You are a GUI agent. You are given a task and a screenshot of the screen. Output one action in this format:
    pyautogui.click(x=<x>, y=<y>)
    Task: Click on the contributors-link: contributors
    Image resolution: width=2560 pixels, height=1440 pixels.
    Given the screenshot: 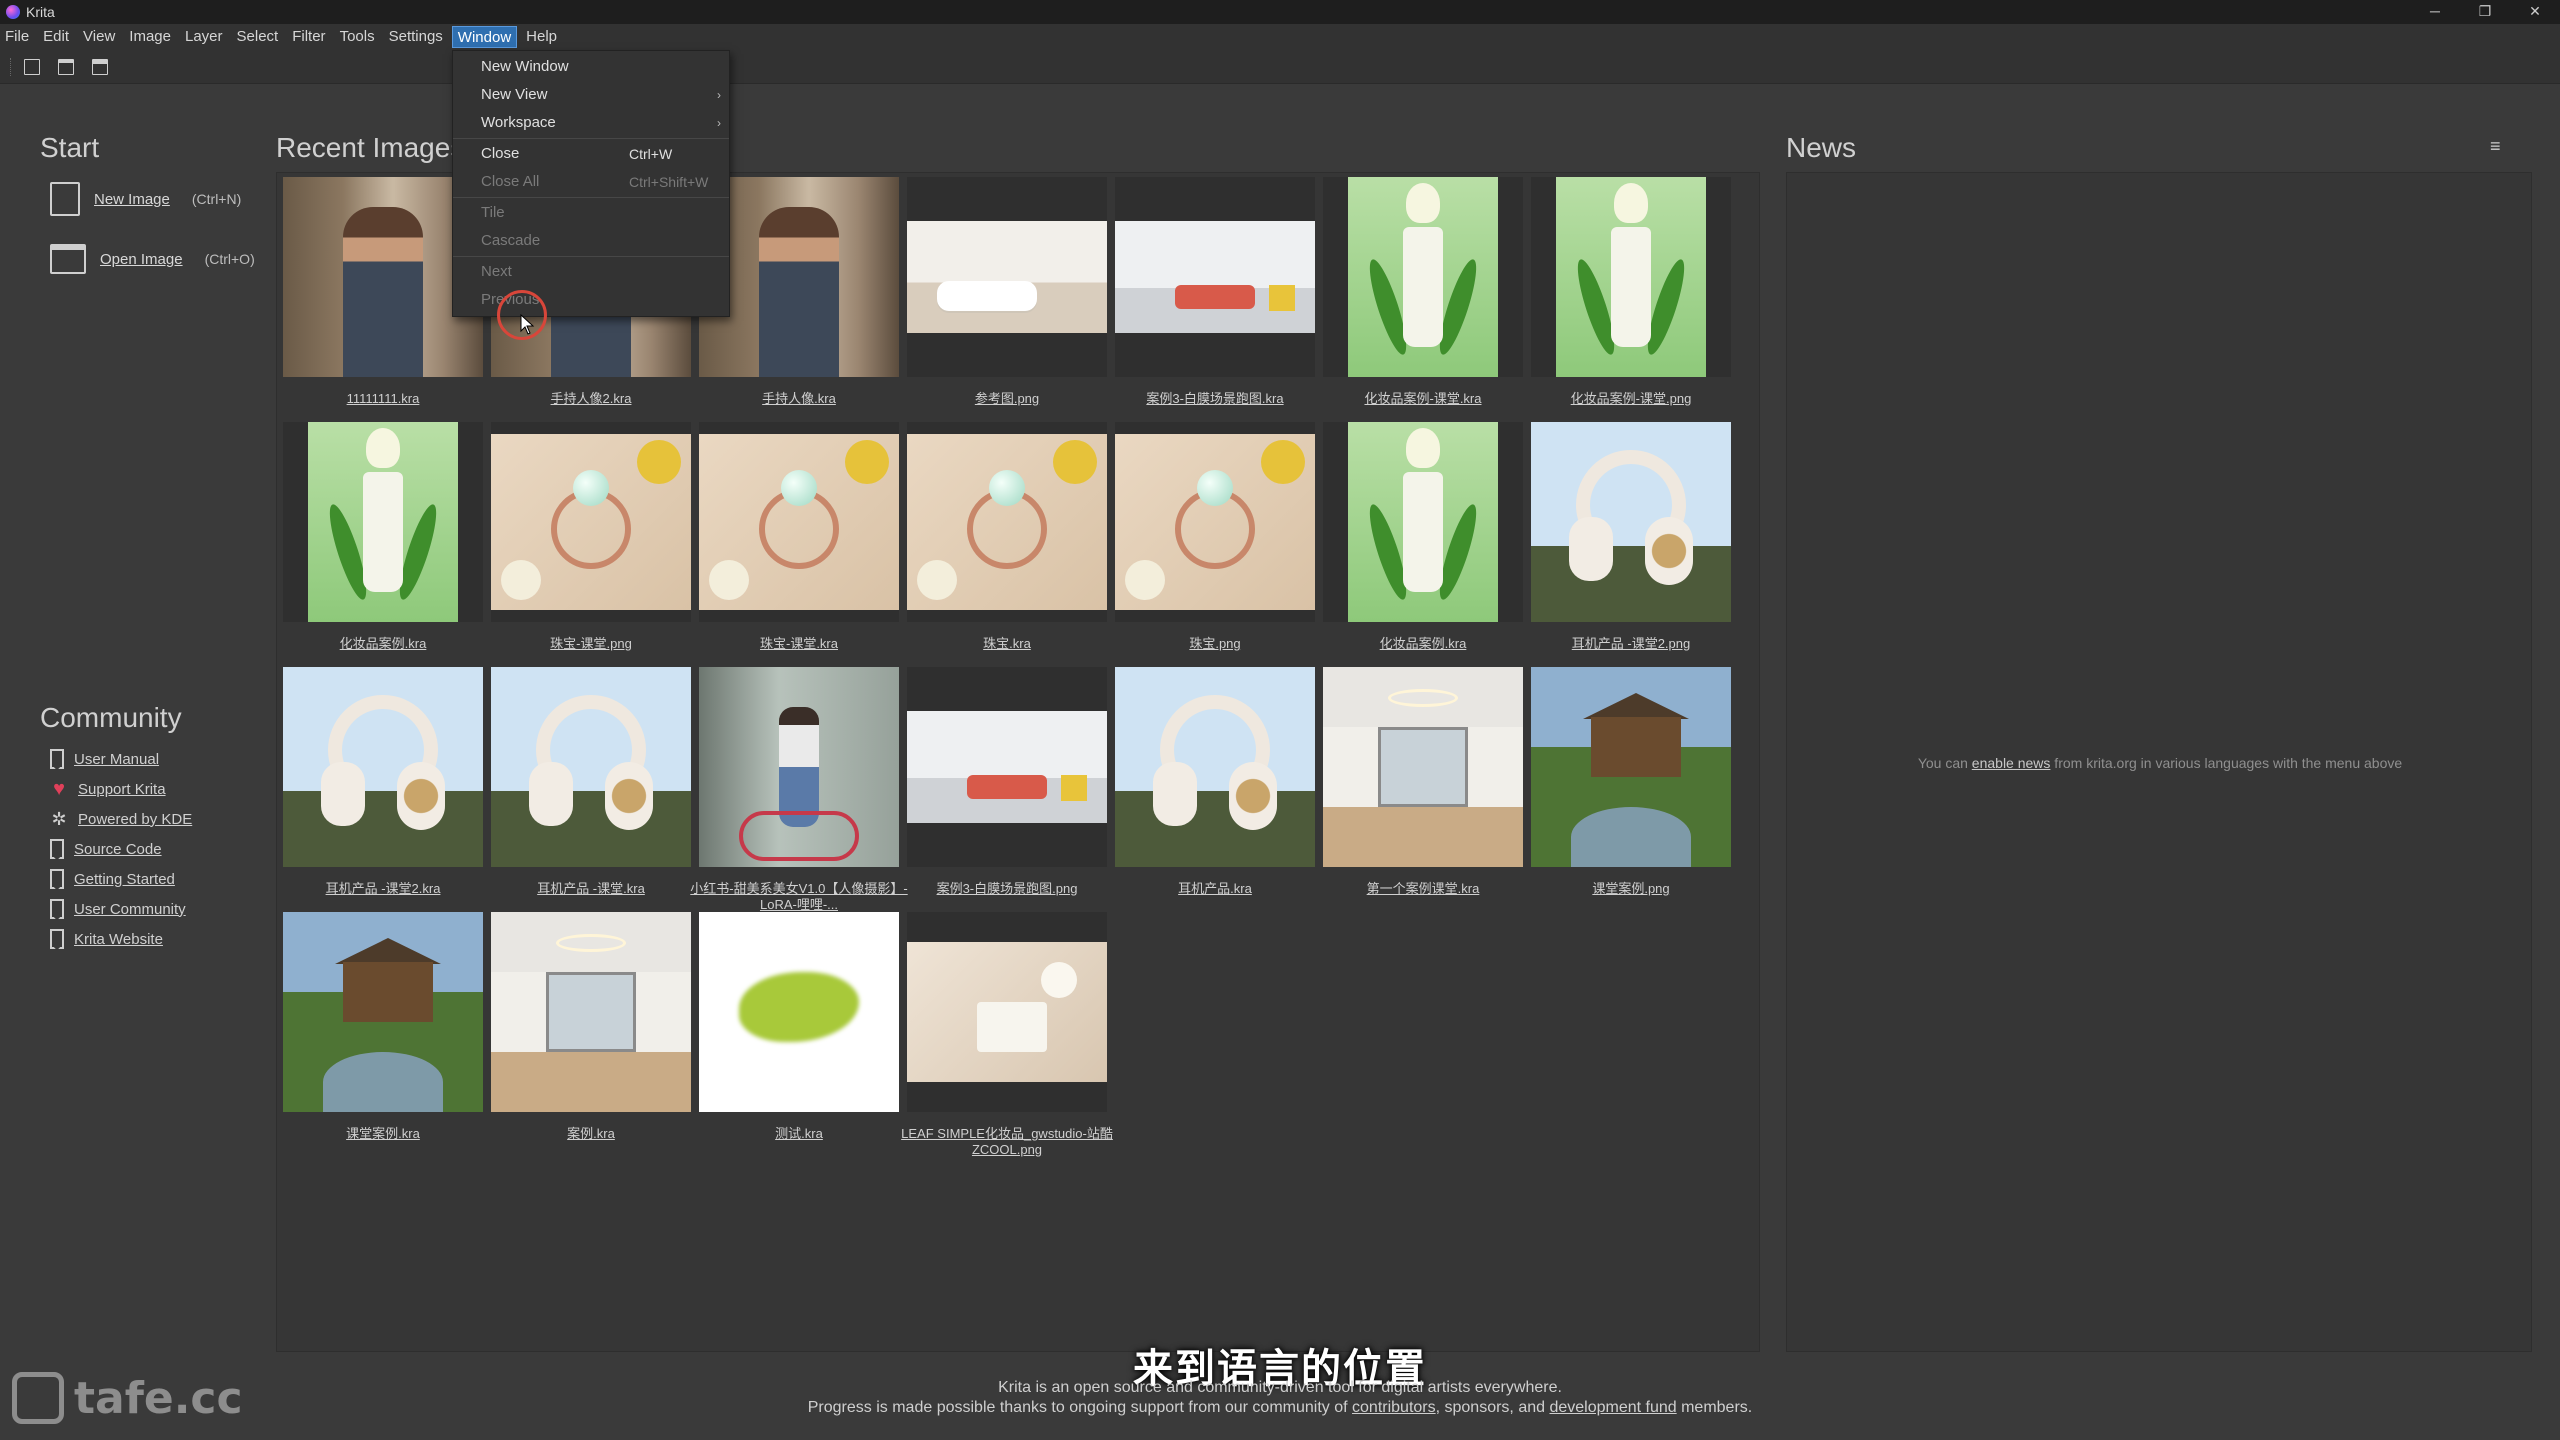 What is the action you would take?
    pyautogui.click(x=1394, y=1407)
    